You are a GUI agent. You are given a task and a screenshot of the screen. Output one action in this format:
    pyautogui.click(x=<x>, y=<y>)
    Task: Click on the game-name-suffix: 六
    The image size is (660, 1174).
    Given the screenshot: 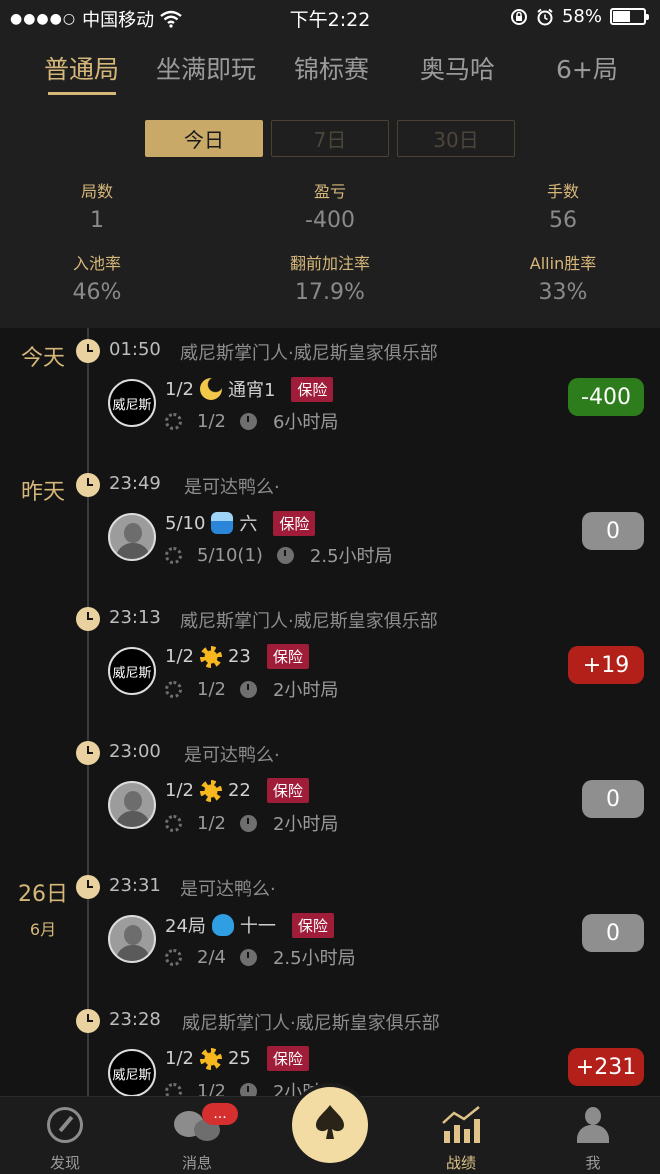 What is the action you would take?
    pyautogui.click(x=248, y=524)
    